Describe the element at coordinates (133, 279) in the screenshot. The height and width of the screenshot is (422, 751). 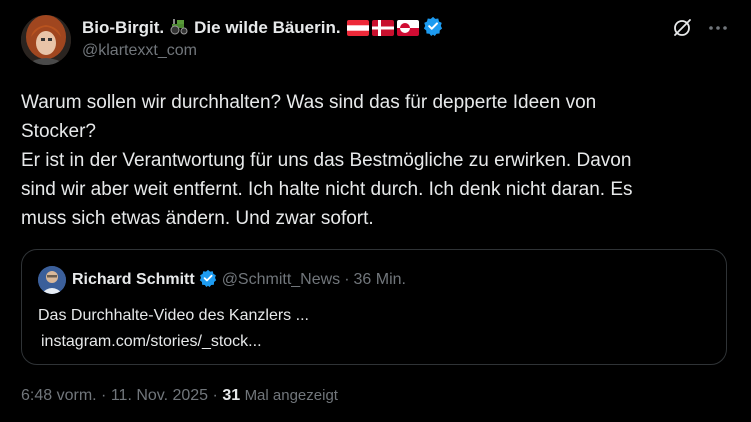
I see `quoted-author-name: Richard Schmitt` at that location.